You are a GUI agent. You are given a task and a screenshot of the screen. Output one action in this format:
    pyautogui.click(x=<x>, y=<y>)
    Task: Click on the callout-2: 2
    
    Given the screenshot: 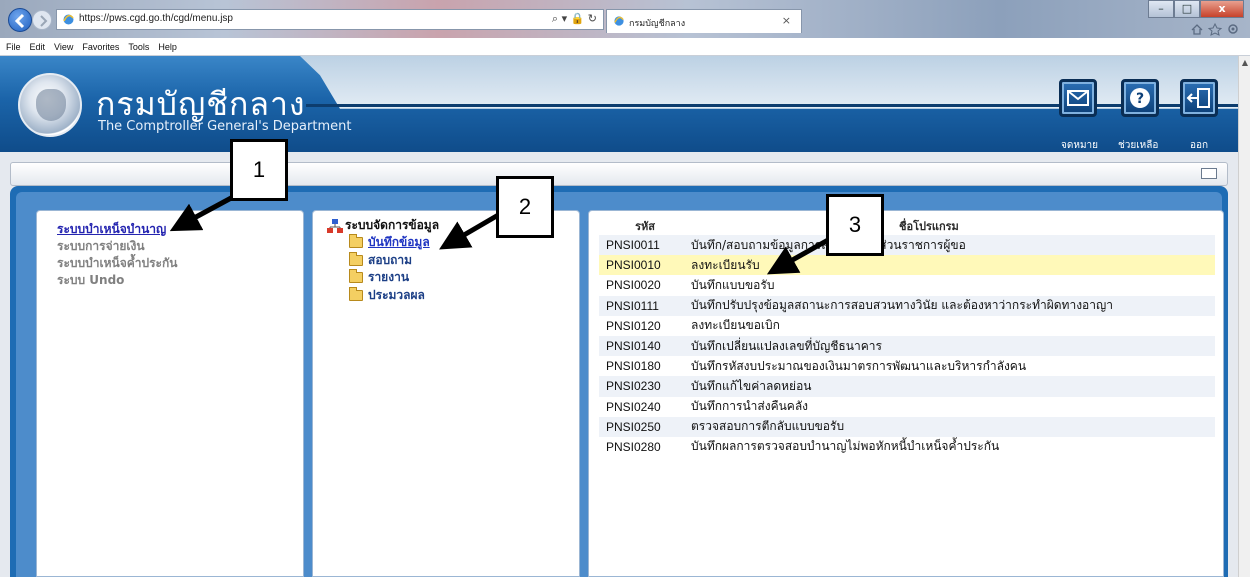 What is the action you would take?
    pyautogui.click(x=525, y=207)
    